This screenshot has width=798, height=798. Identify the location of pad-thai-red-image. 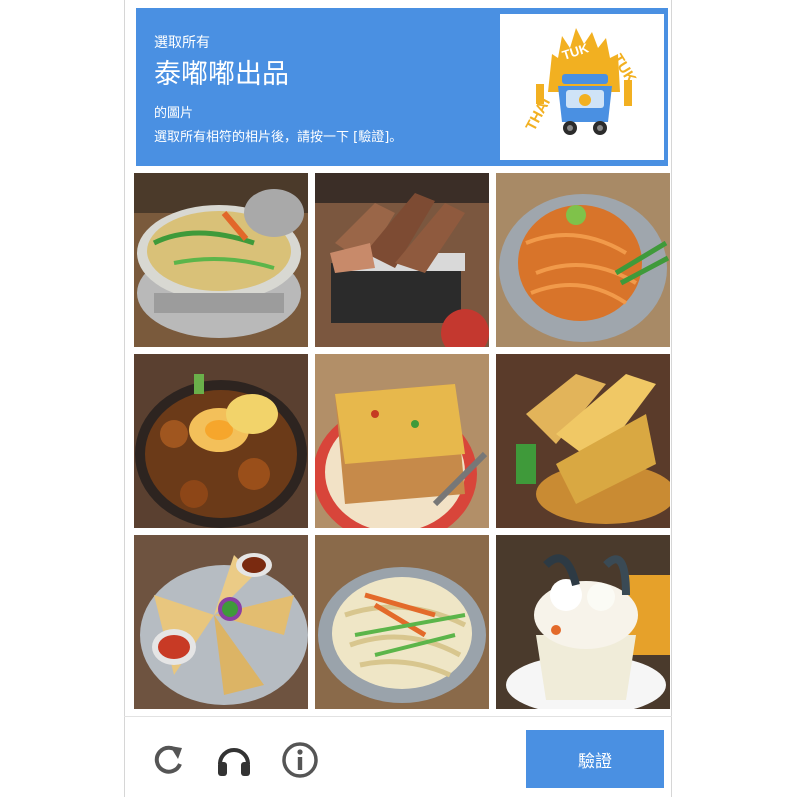
(583, 260).